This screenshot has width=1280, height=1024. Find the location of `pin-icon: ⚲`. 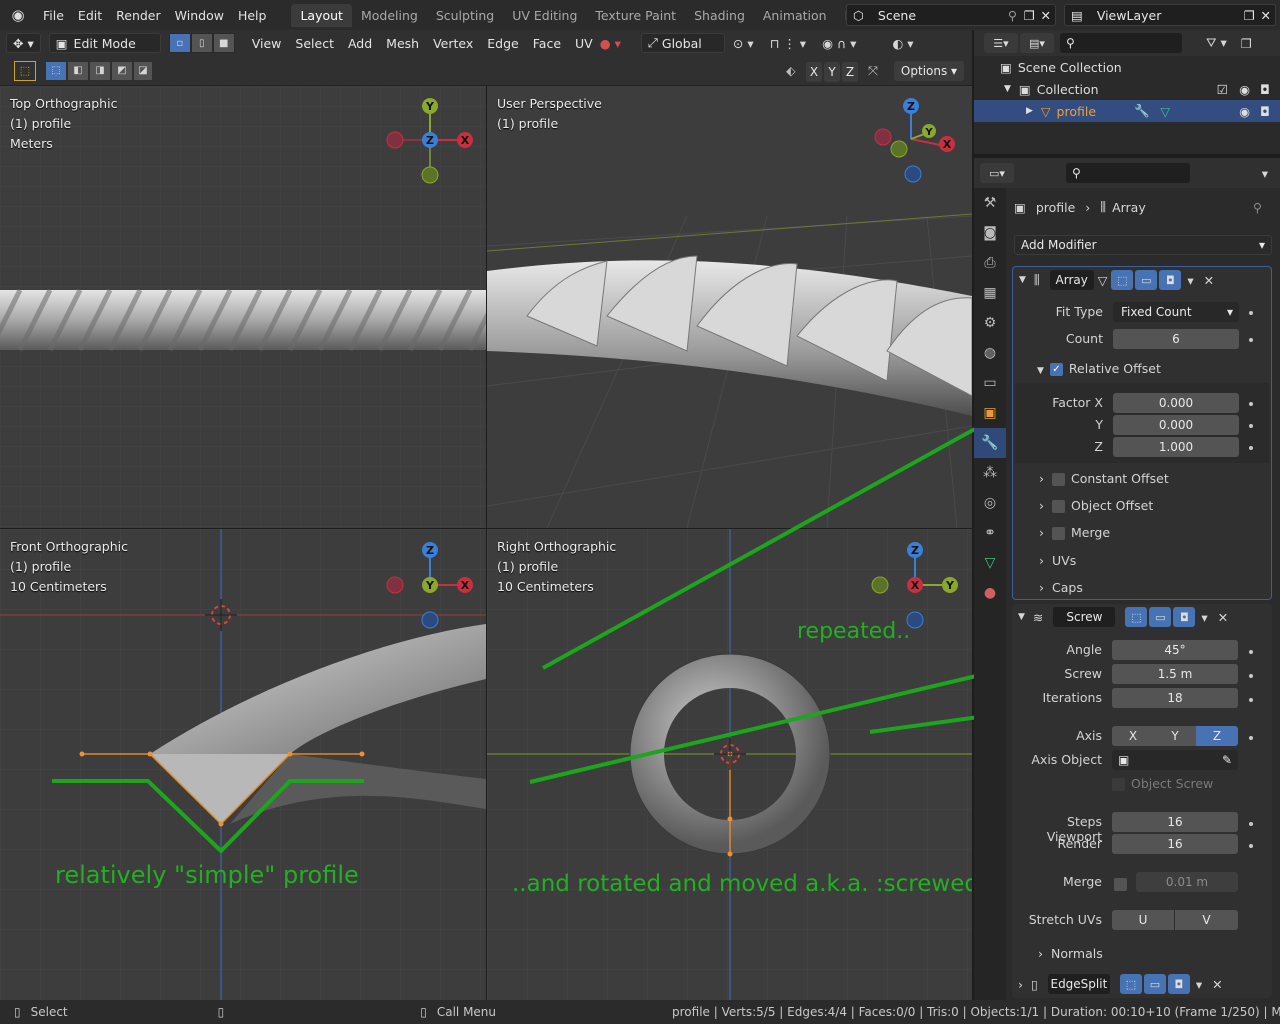

pin-icon: ⚲ is located at coordinates (1257, 207).